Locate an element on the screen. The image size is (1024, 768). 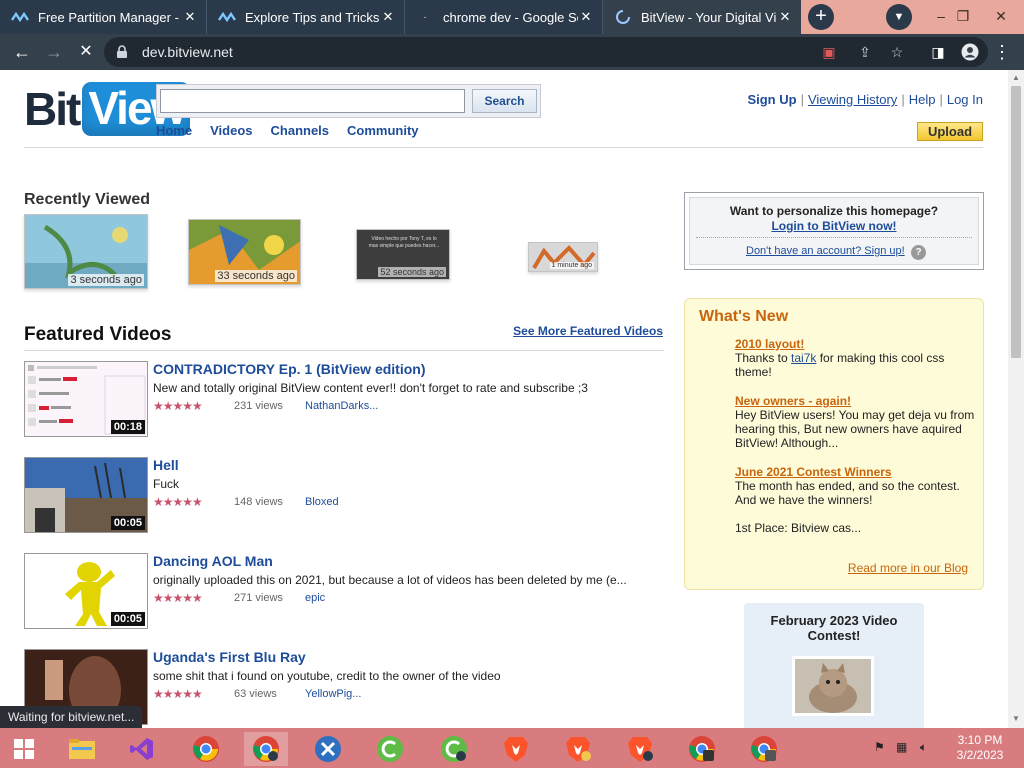
new-tab-button: + is located at coordinates (821, 17).